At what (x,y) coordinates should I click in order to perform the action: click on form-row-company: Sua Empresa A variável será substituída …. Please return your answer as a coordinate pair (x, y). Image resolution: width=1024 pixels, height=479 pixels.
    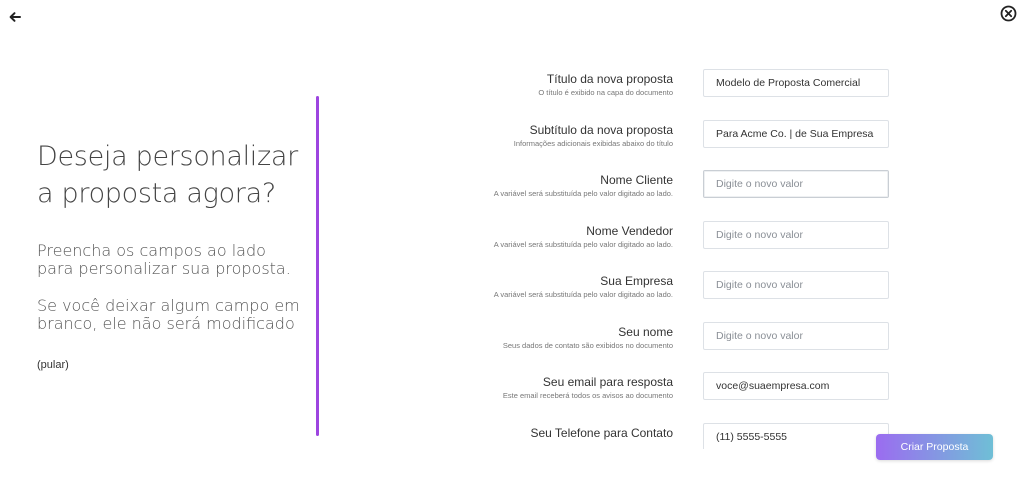
    Looking at the image, I should click on (665, 295).